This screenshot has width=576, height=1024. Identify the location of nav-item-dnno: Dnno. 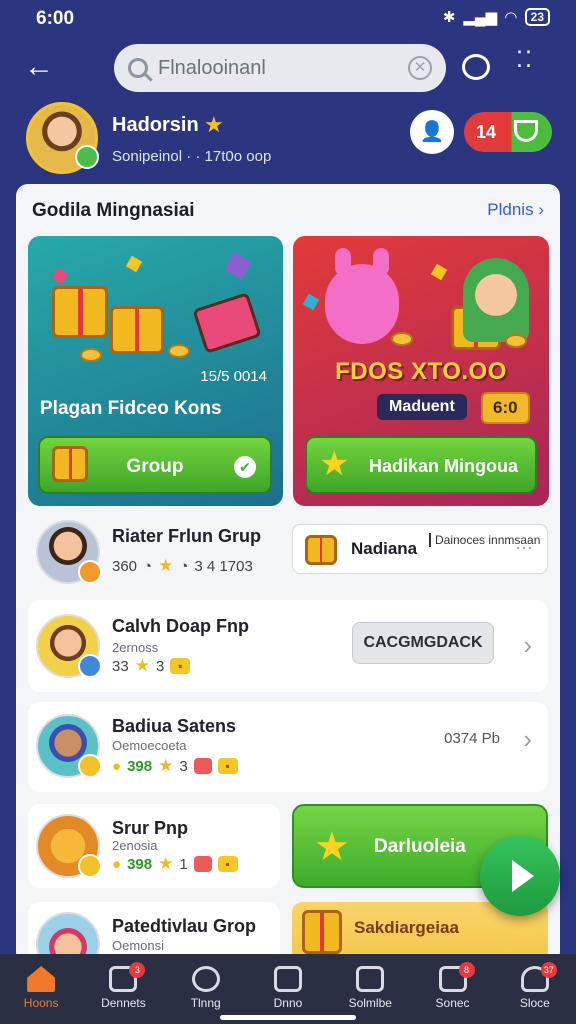
(288, 989).